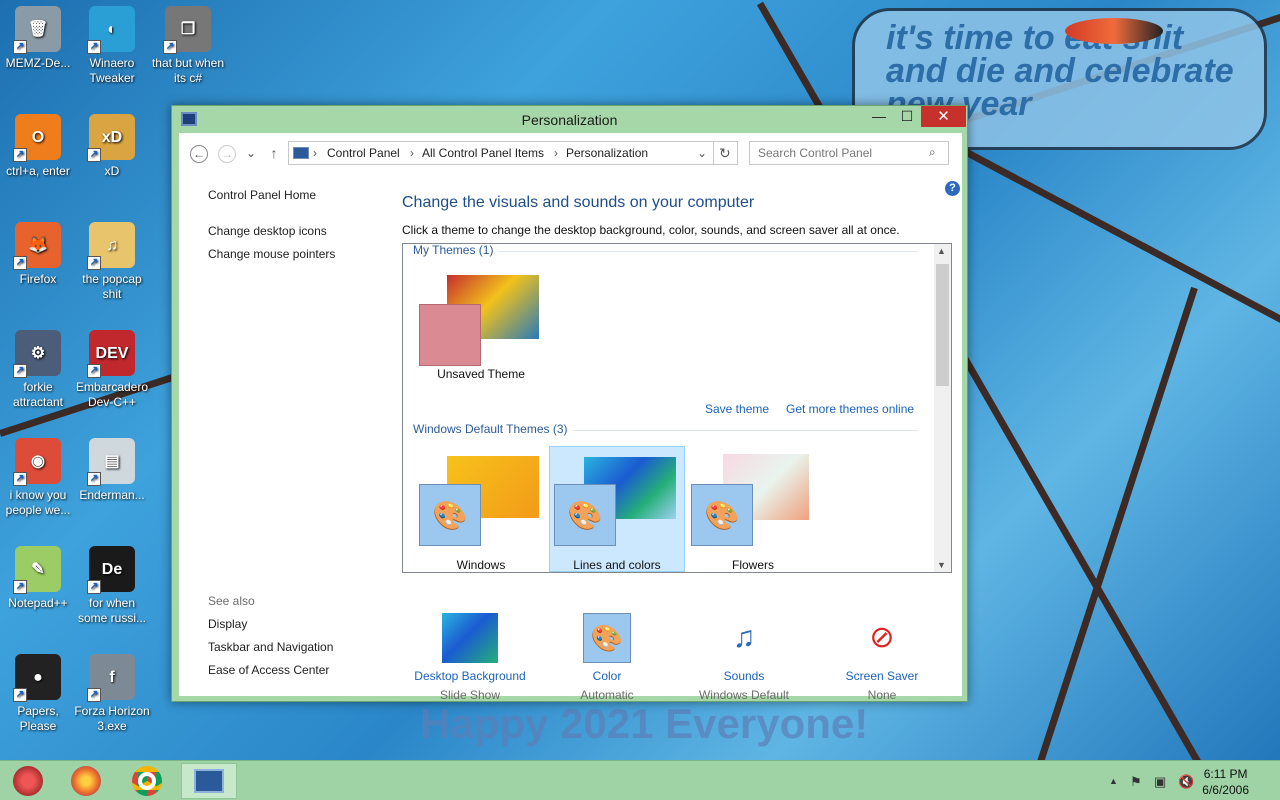 This screenshot has height=800, width=1280. I want to click on recycle-bin-icon: 🗑 ↗, so click(37, 30).